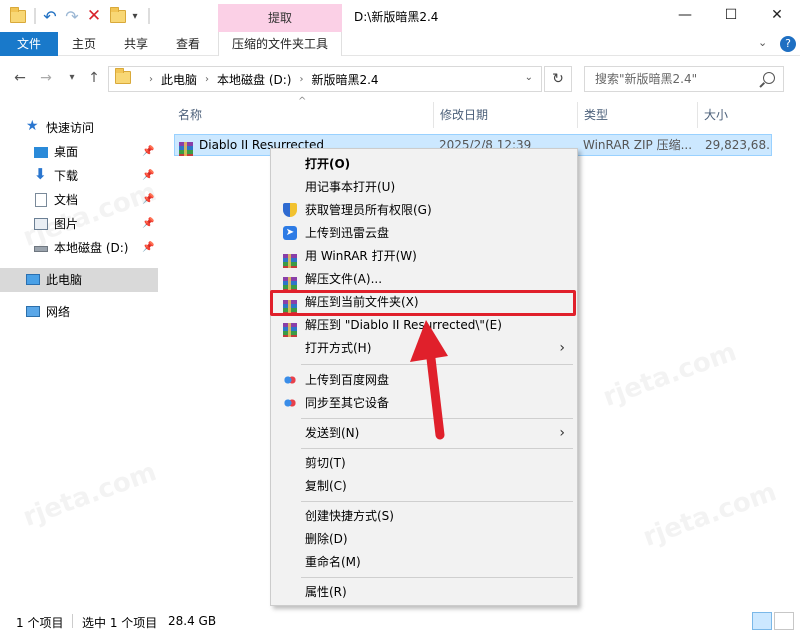 The width and height of the screenshot is (800, 634). Describe the element at coordinates (424, 562) in the screenshot. I see `menu-item-rename: 重命名(M)` at that location.